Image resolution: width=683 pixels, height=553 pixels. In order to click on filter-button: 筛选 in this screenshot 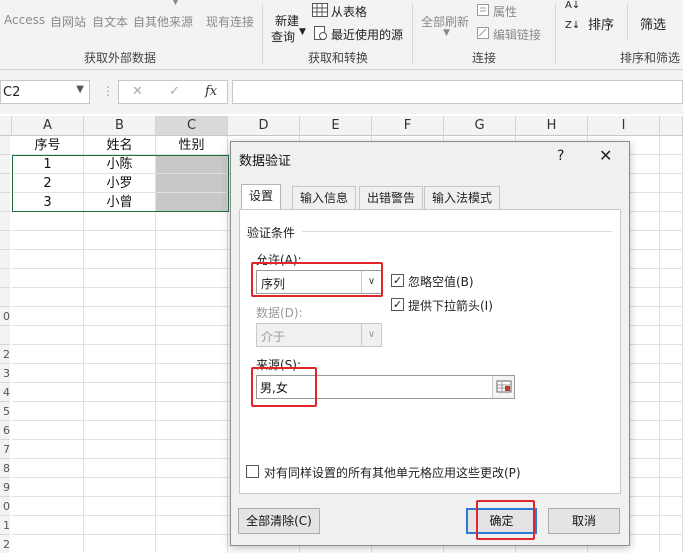, I will do `click(653, 23)`.